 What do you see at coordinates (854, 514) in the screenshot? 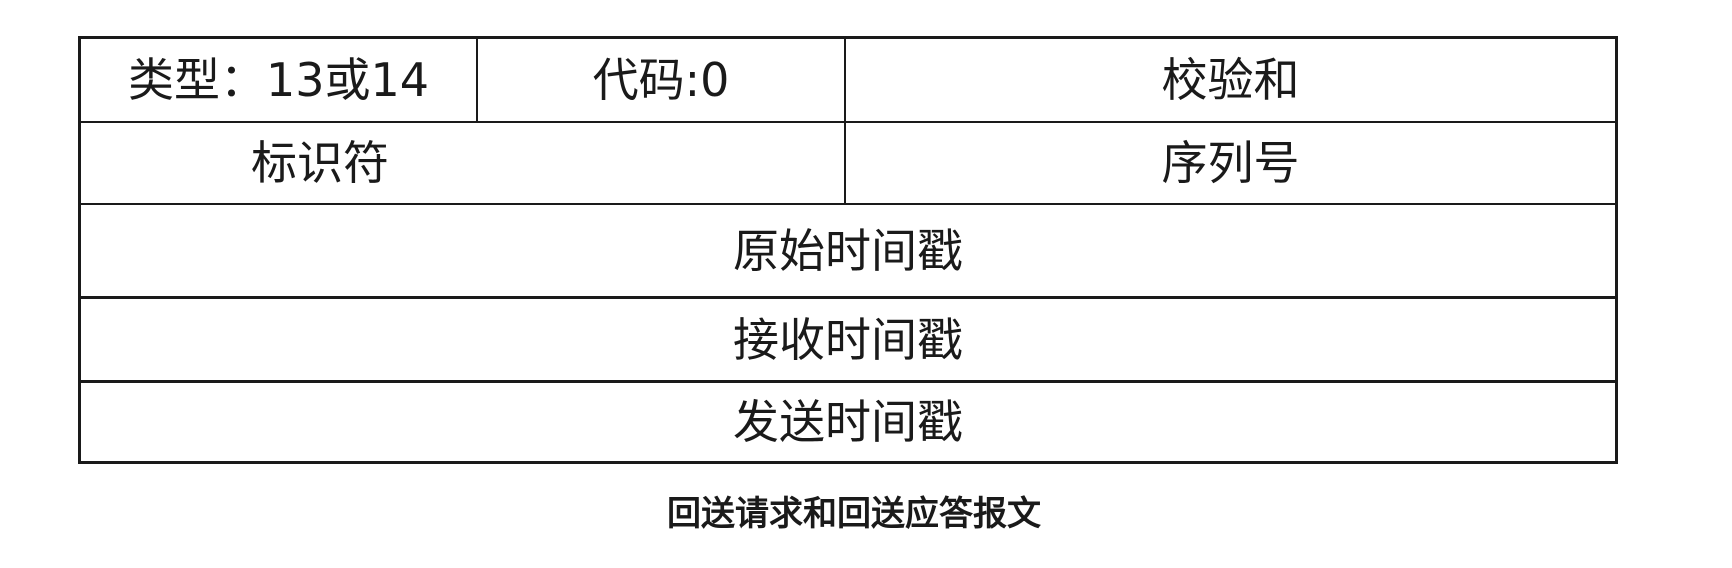
I see `figure-caption: 回送请求和回送应答报文` at bounding box center [854, 514].